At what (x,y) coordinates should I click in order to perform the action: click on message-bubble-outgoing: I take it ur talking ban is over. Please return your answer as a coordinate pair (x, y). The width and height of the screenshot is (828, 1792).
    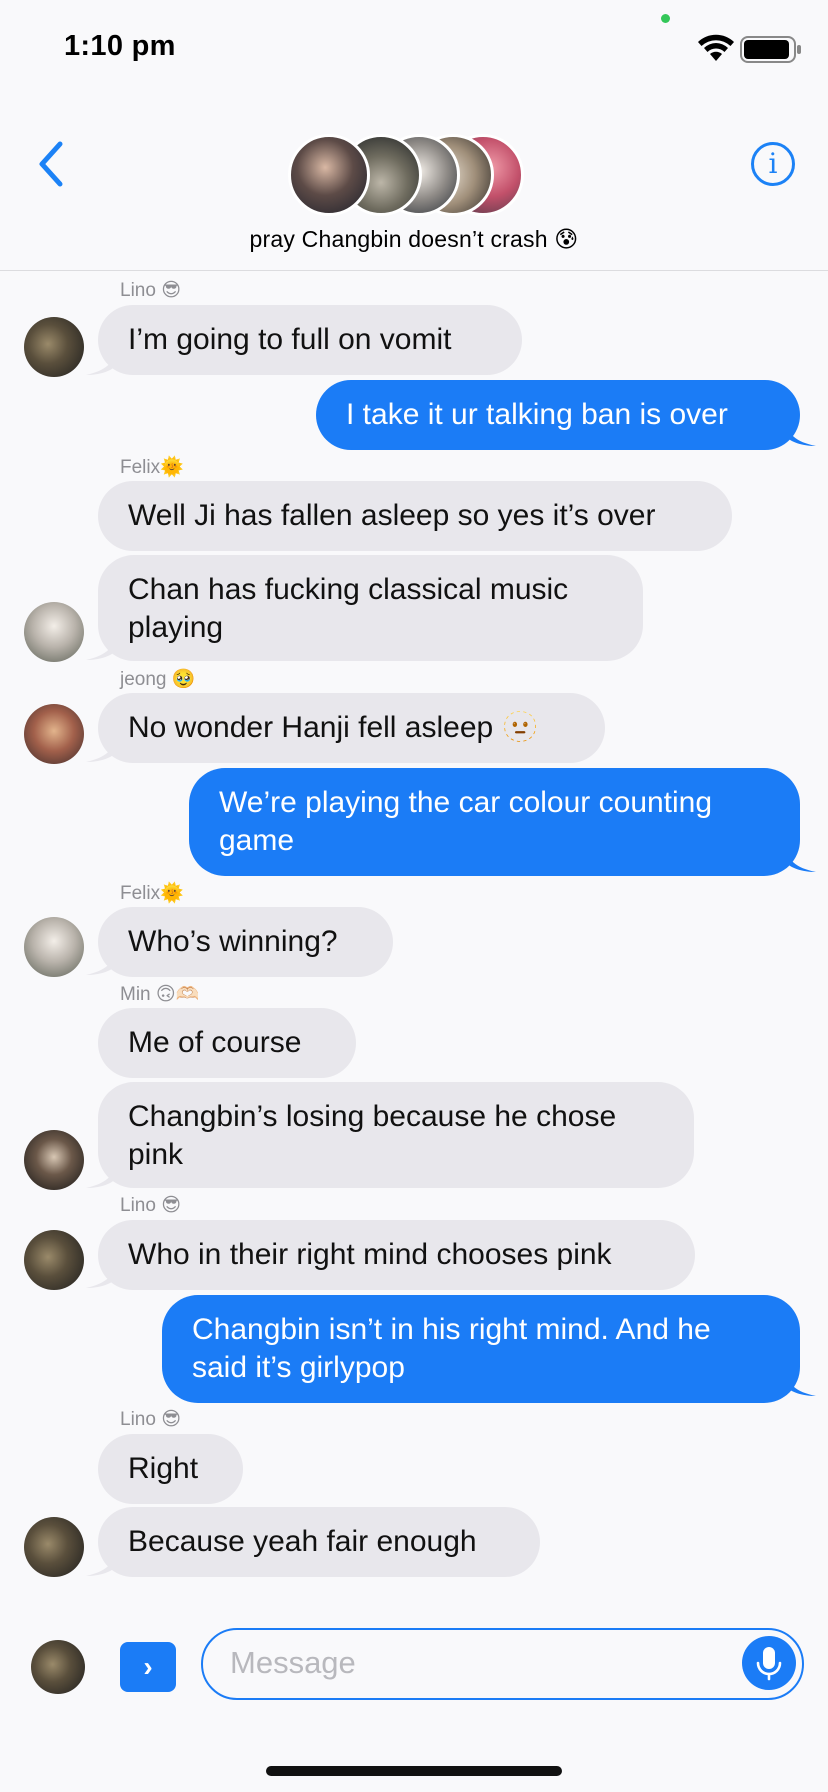
    Looking at the image, I should click on (558, 415).